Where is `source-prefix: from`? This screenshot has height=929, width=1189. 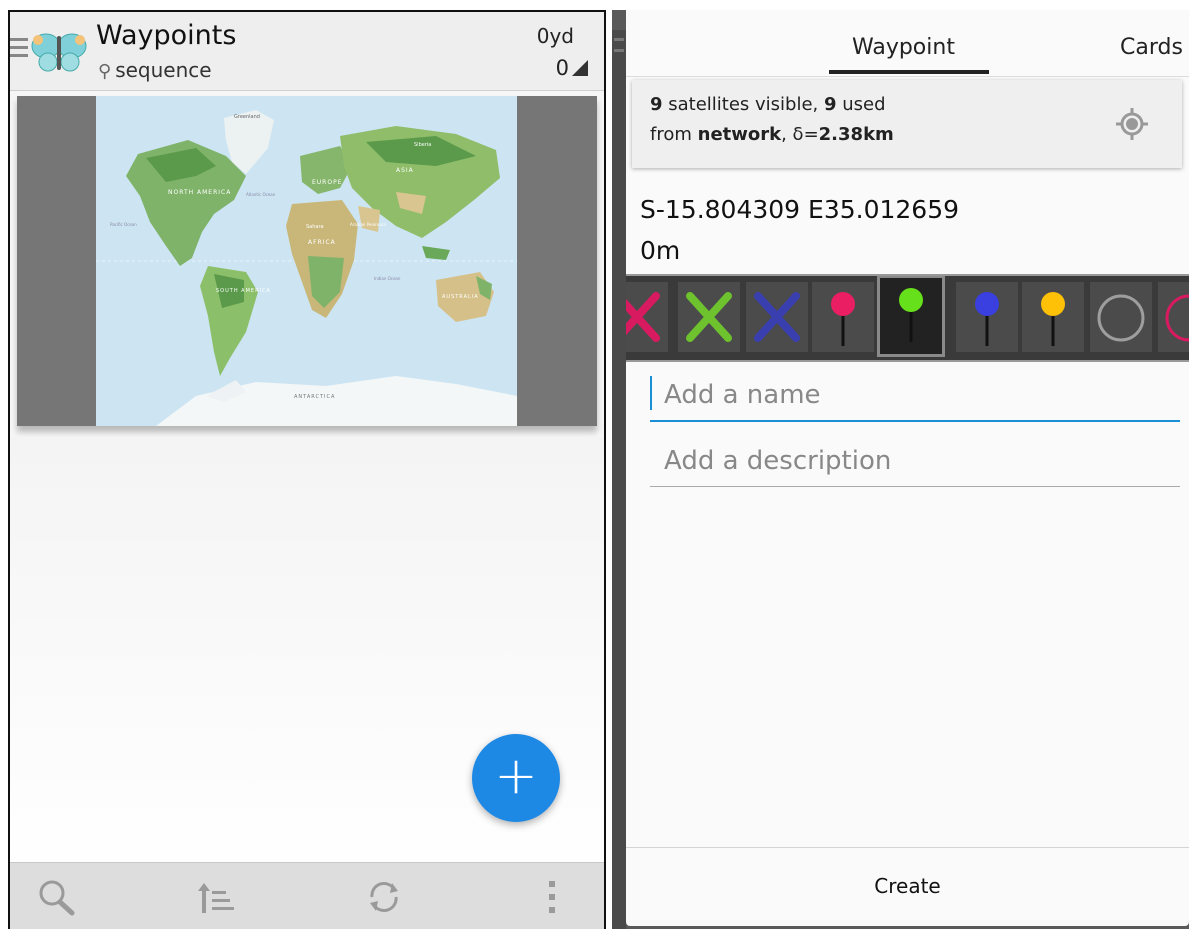
source-prefix: from is located at coordinates (674, 134).